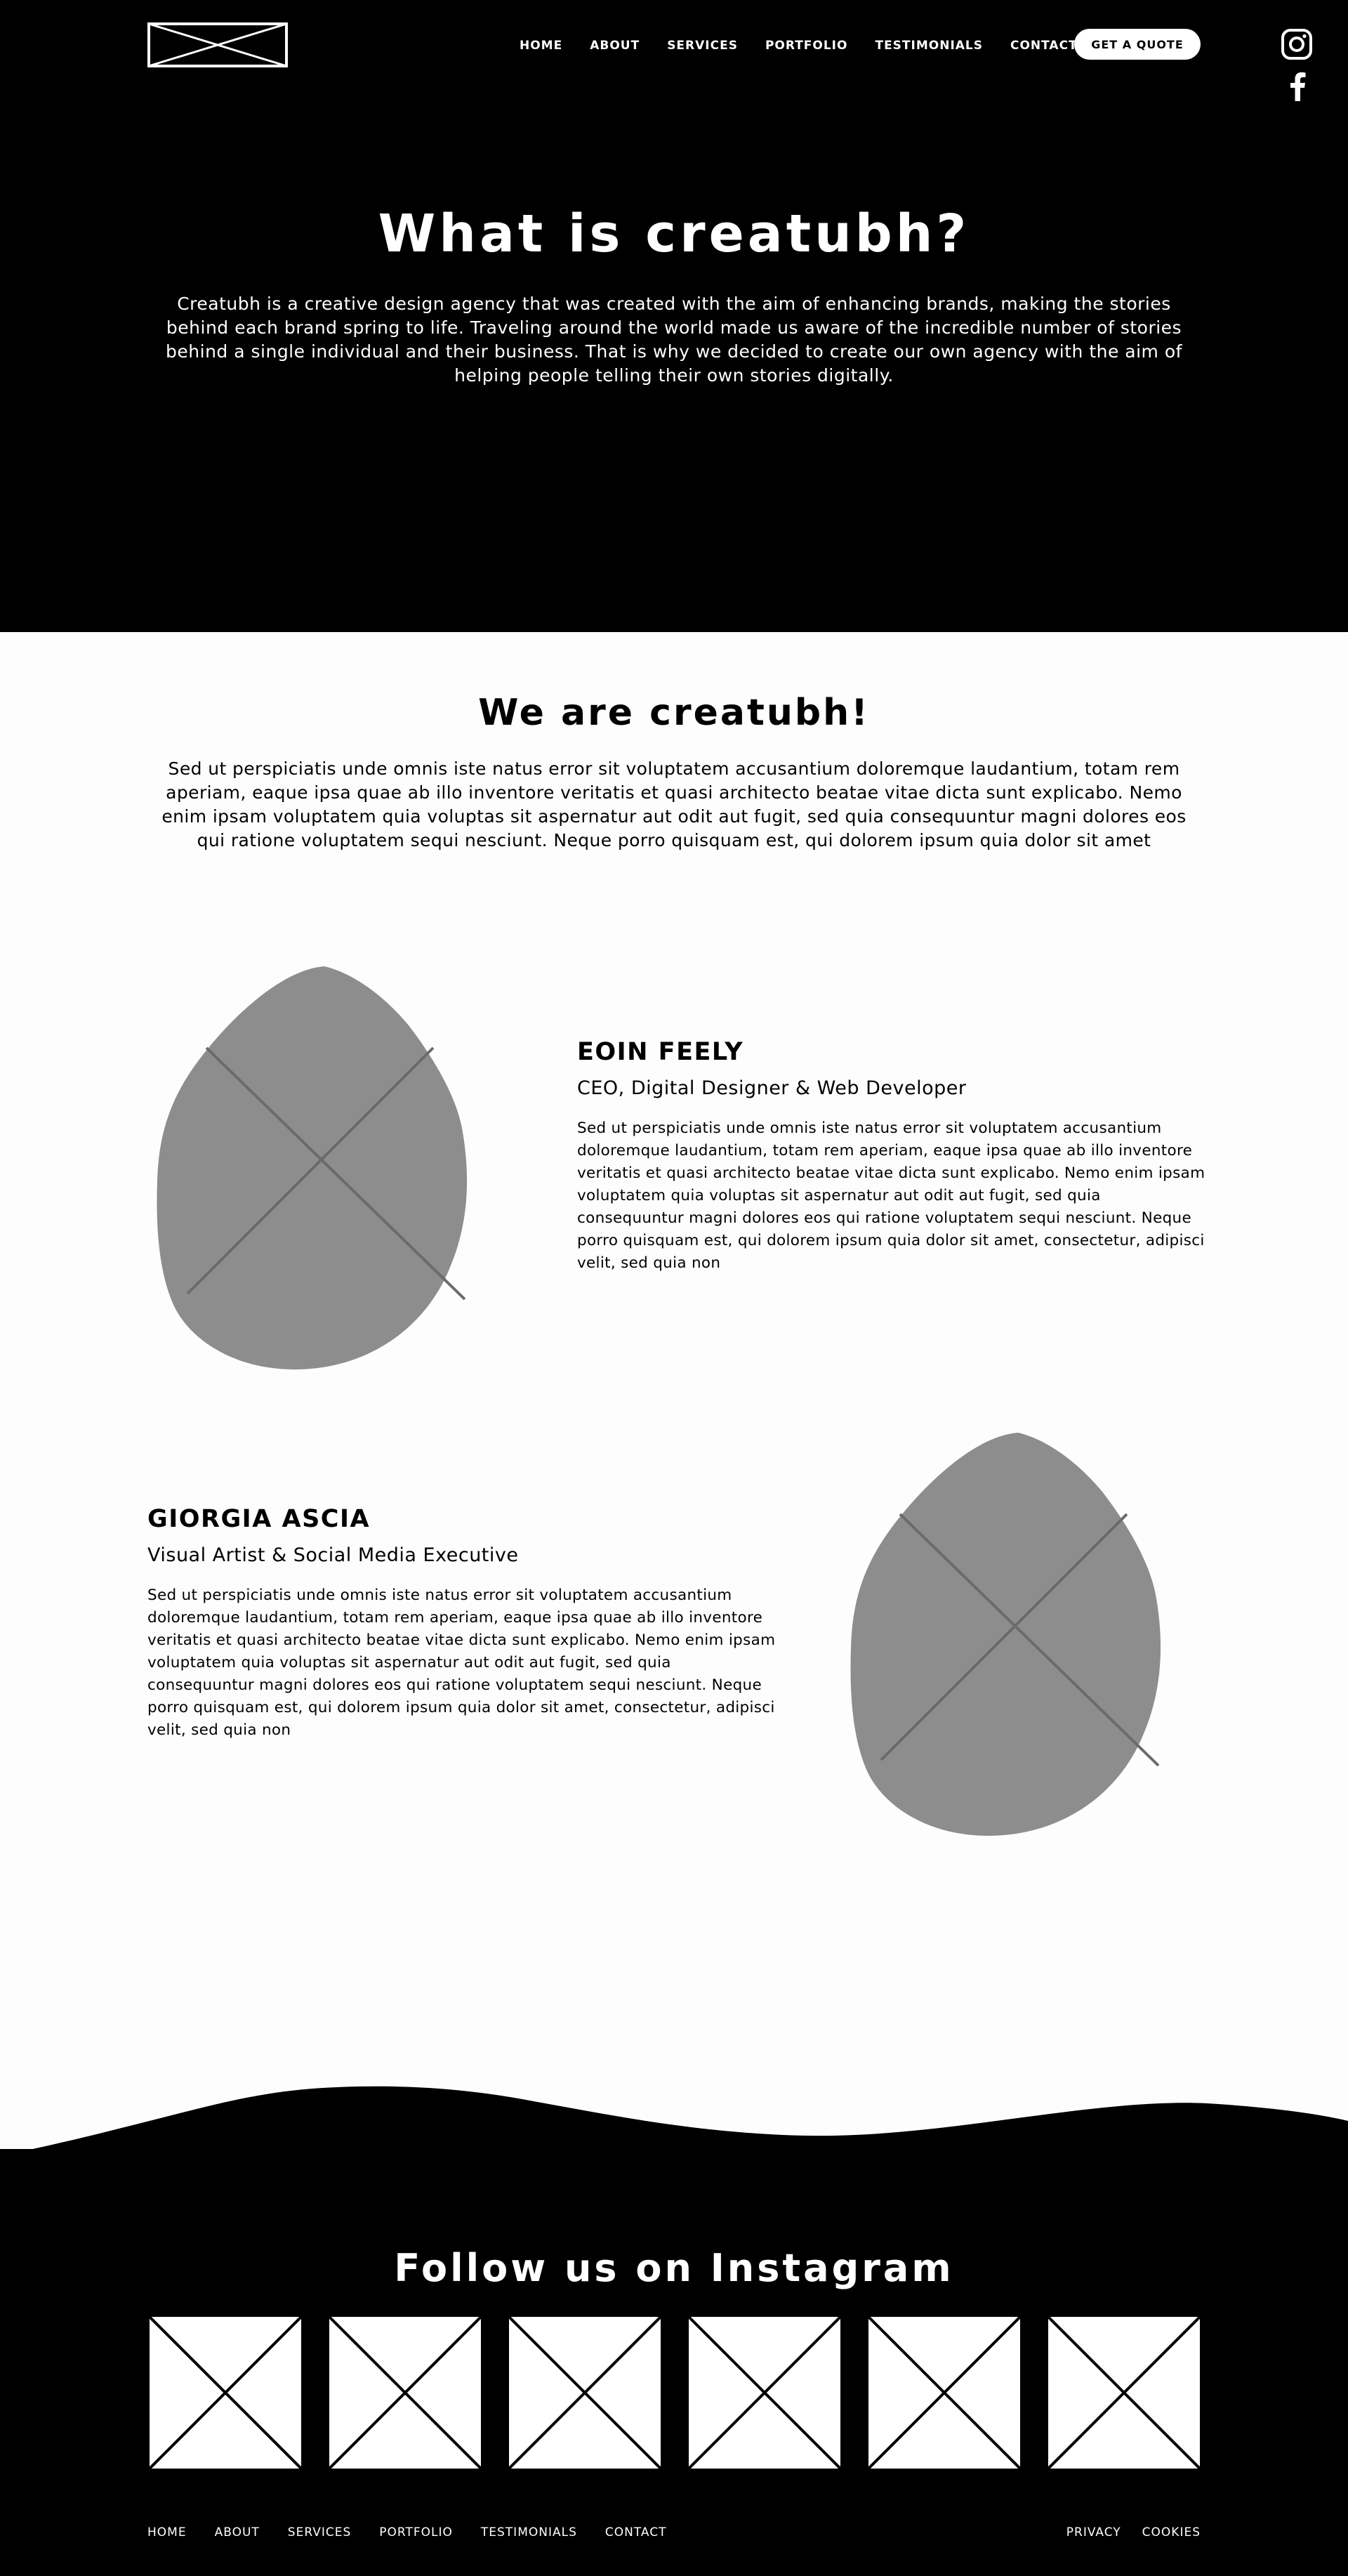  Describe the element at coordinates (1123, 2532) in the screenshot. I see `footer-legal-links: PRIVACY COOKIES` at that location.